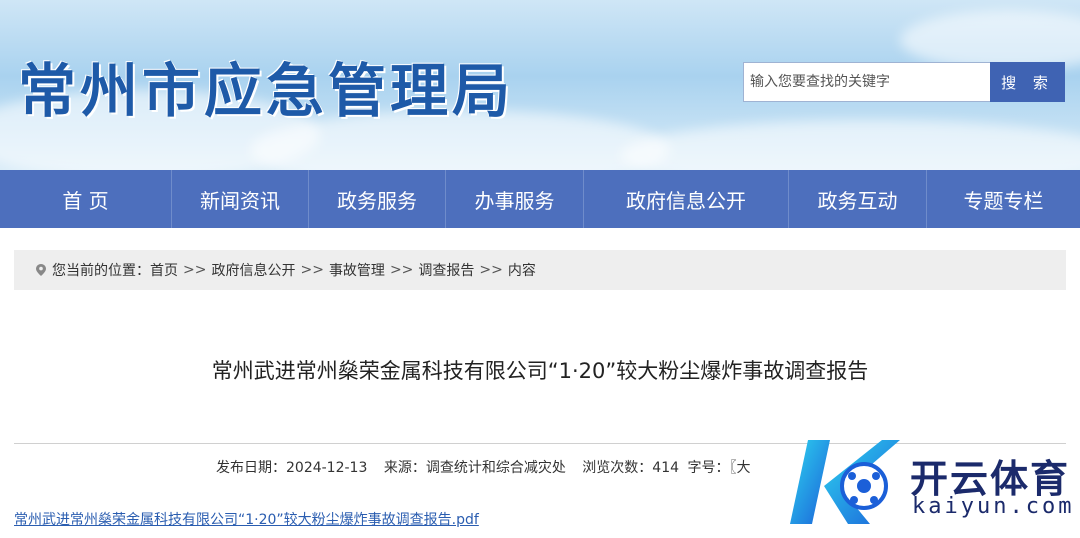  What do you see at coordinates (515, 199) in the screenshot?
I see `nav-item-office-services: 办事服务` at bounding box center [515, 199].